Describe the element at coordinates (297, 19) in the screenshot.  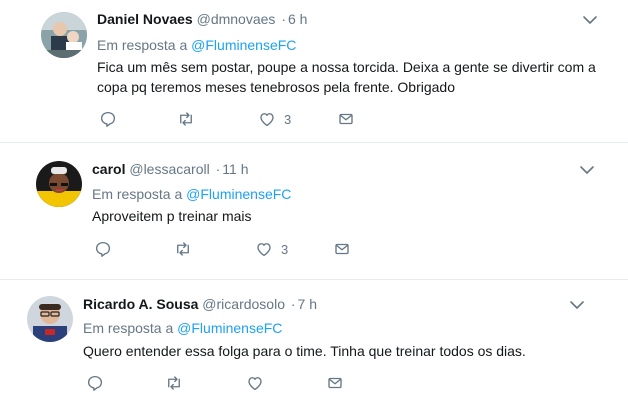
I see `timestamp: 6 h` at that location.